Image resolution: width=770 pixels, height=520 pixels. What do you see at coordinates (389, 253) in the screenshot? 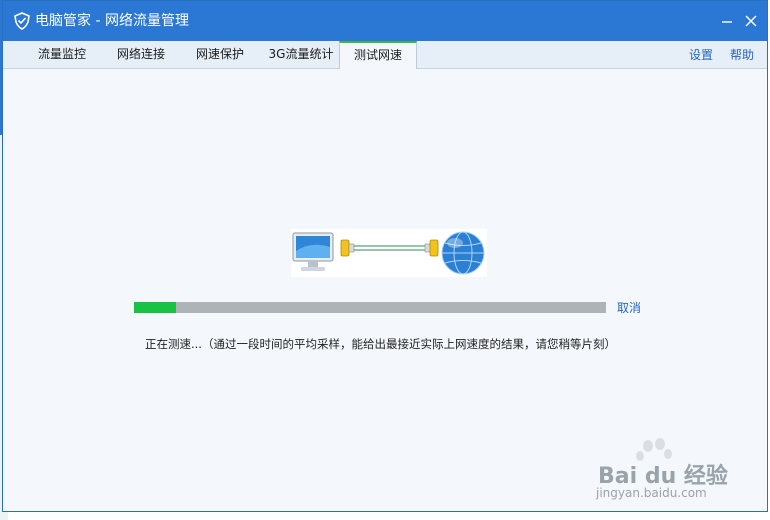
I see `speed-test-illustration` at bounding box center [389, 253].